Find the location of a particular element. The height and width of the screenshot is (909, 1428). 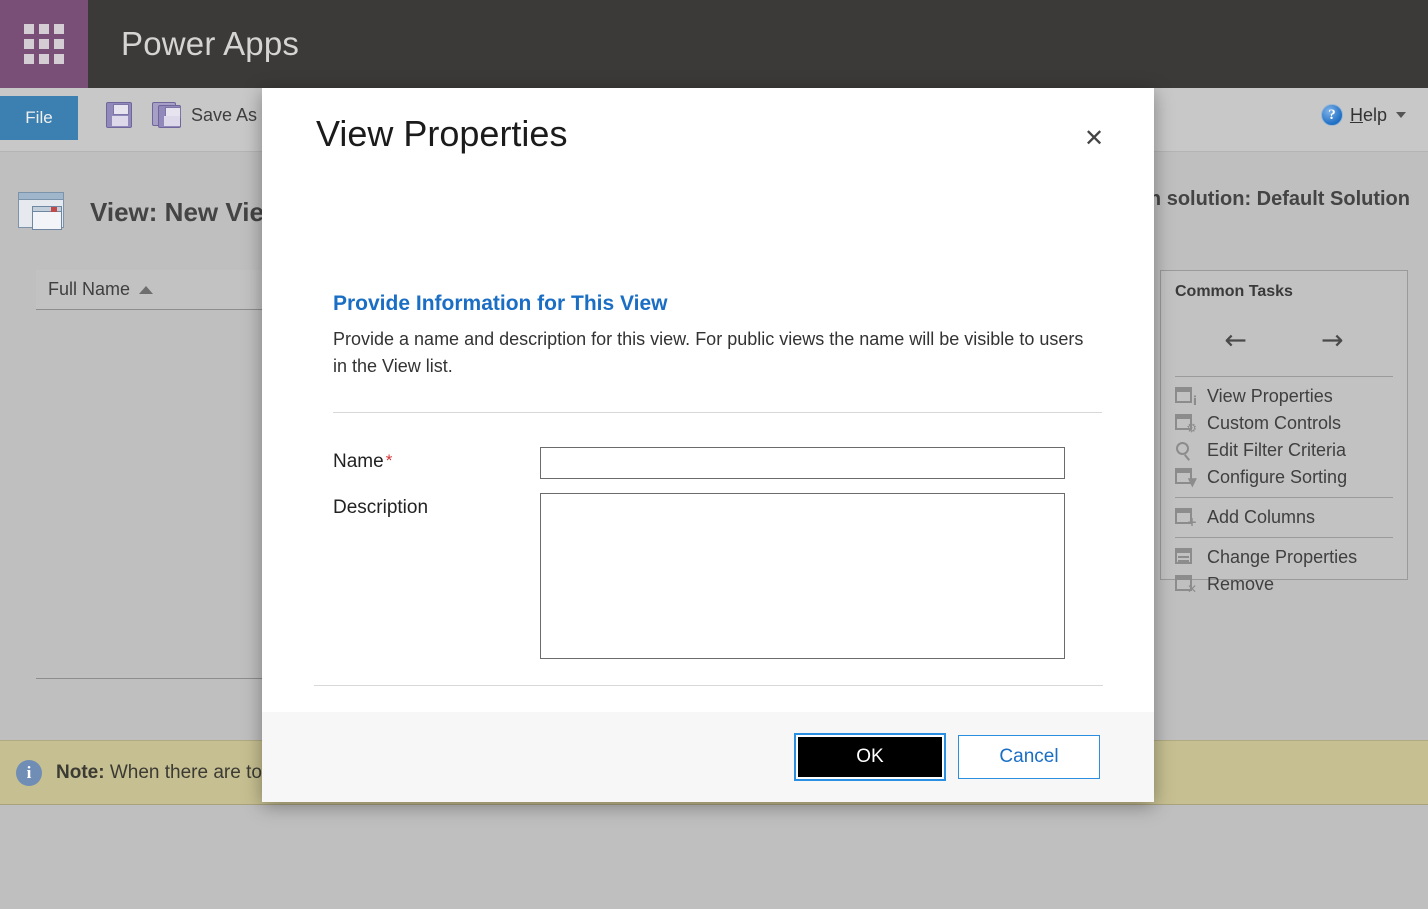

grid-column-header-full-name: Full Name is located at coordinates (95, 289).